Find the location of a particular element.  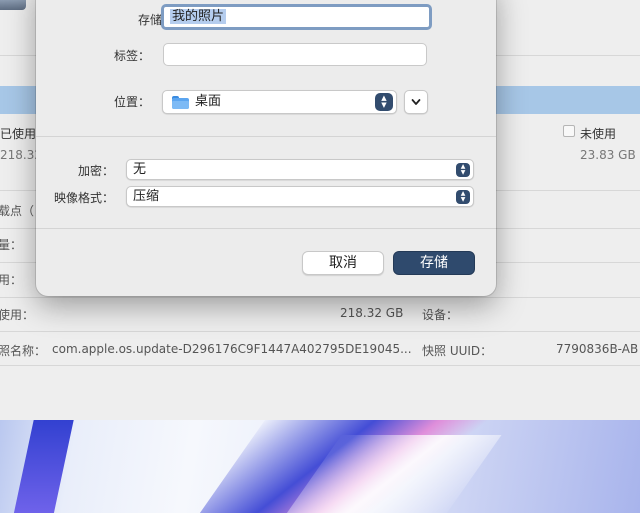

used-label: 使用： is located at coordinates (17, 315).